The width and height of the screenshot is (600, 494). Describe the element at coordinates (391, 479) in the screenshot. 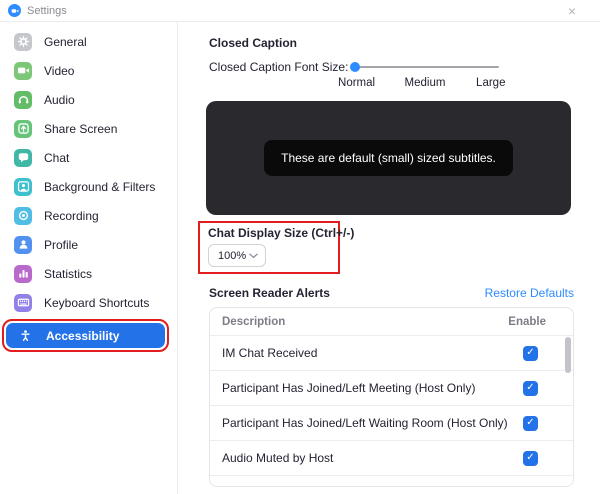

I see `partial-row` at that location.